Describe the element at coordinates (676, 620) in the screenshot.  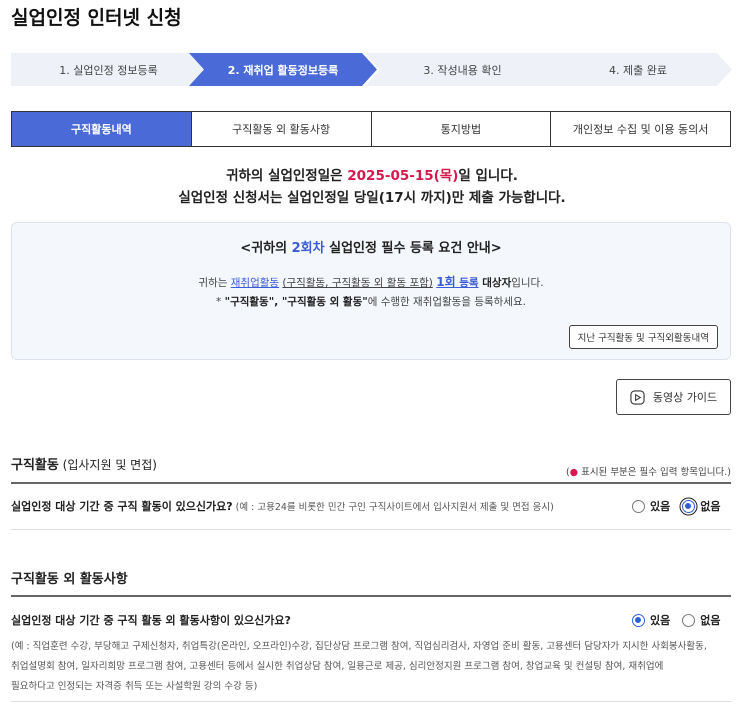
I see `other-activities-radio-group: 있음 없음` at that location.